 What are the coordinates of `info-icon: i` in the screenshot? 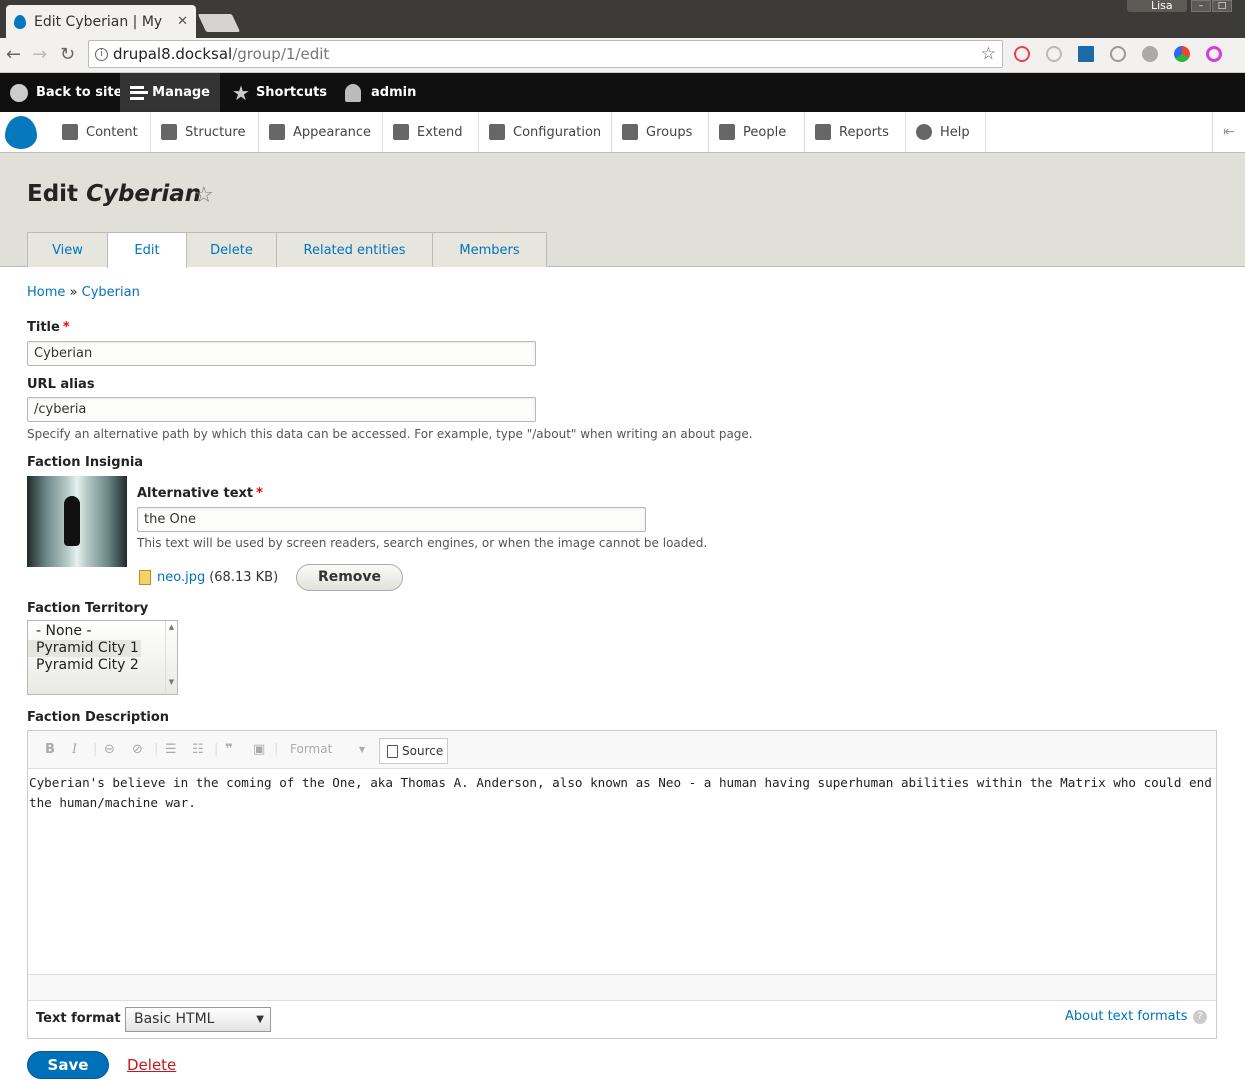 It's located at (101, 54).